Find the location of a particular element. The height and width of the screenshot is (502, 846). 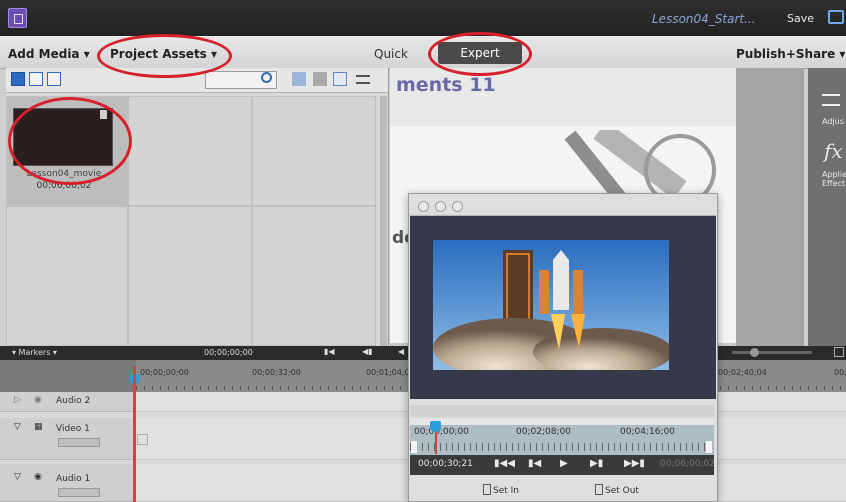

adjust-icon is located at coordinates (831, 100).